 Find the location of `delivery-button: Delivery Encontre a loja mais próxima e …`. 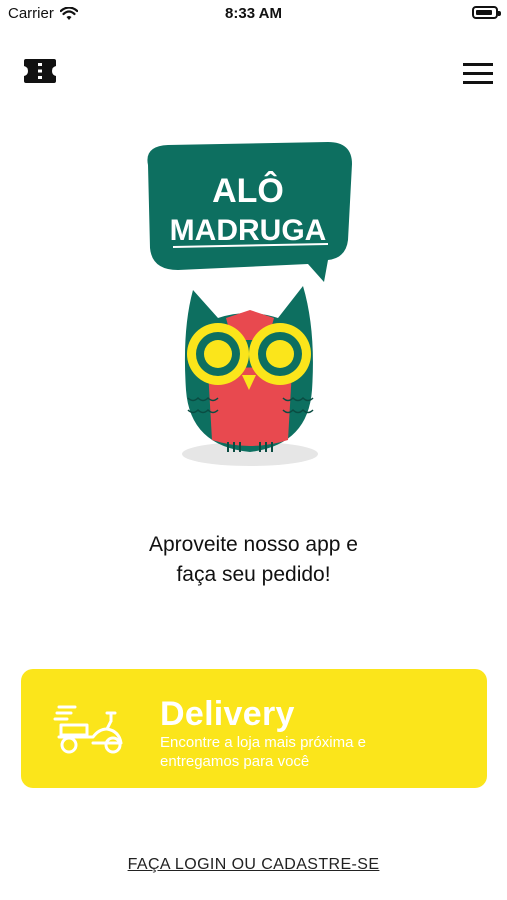

delivery-button: Delivery Encontre a loja mais próxima e … is located at coordinates (254, 728).